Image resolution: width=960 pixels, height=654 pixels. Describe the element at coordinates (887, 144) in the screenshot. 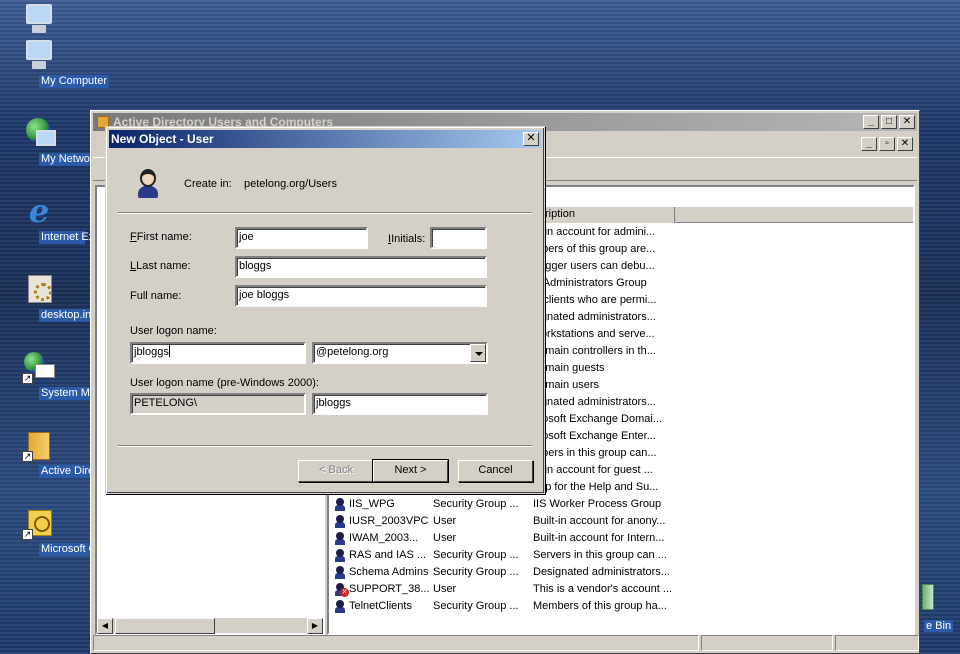

I see `mdi-restore-button: ▫` at that location.